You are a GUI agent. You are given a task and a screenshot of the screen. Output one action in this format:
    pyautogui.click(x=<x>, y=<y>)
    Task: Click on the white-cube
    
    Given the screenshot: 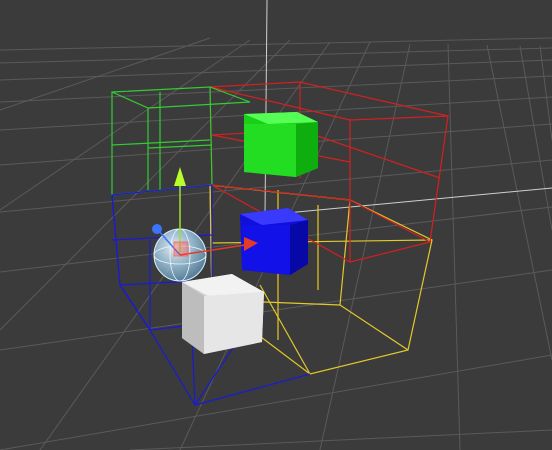 What is the action you would take?
    pyautogui.click(x=223, y=314)
    